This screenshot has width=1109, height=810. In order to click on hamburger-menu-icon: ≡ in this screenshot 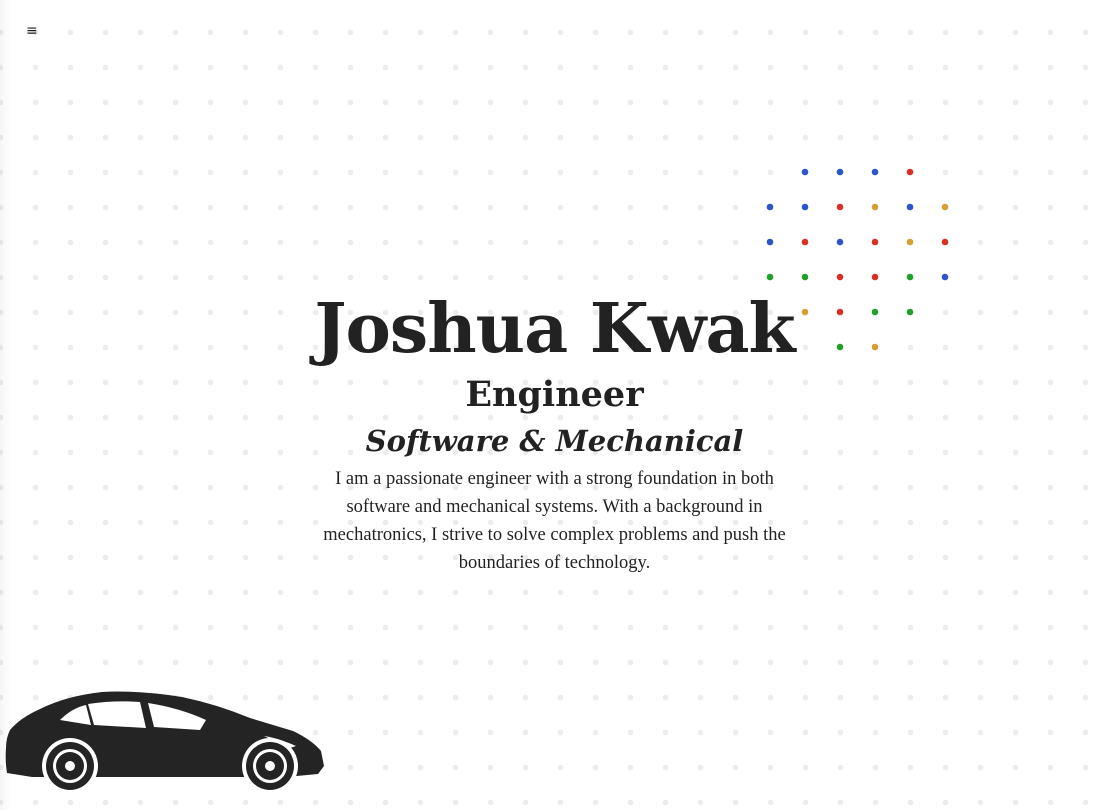, I will do `click(34, 31)`.